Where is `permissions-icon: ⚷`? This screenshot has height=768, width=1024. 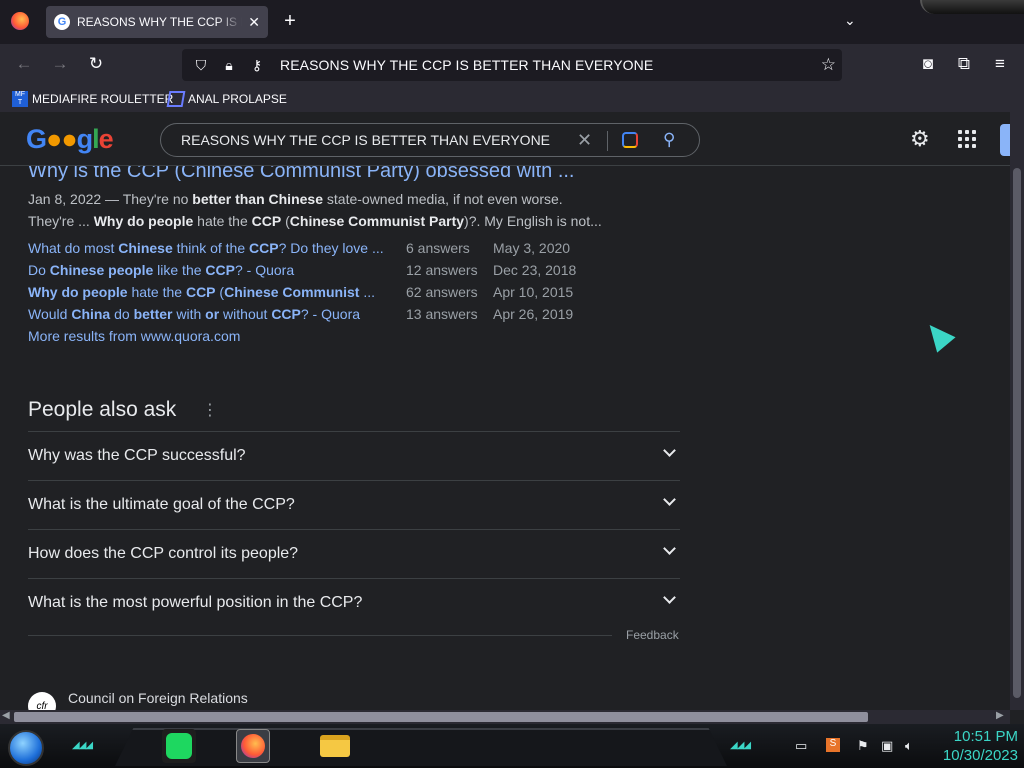
permissions-icon: ⚷ is located at coordinates (257, 65).